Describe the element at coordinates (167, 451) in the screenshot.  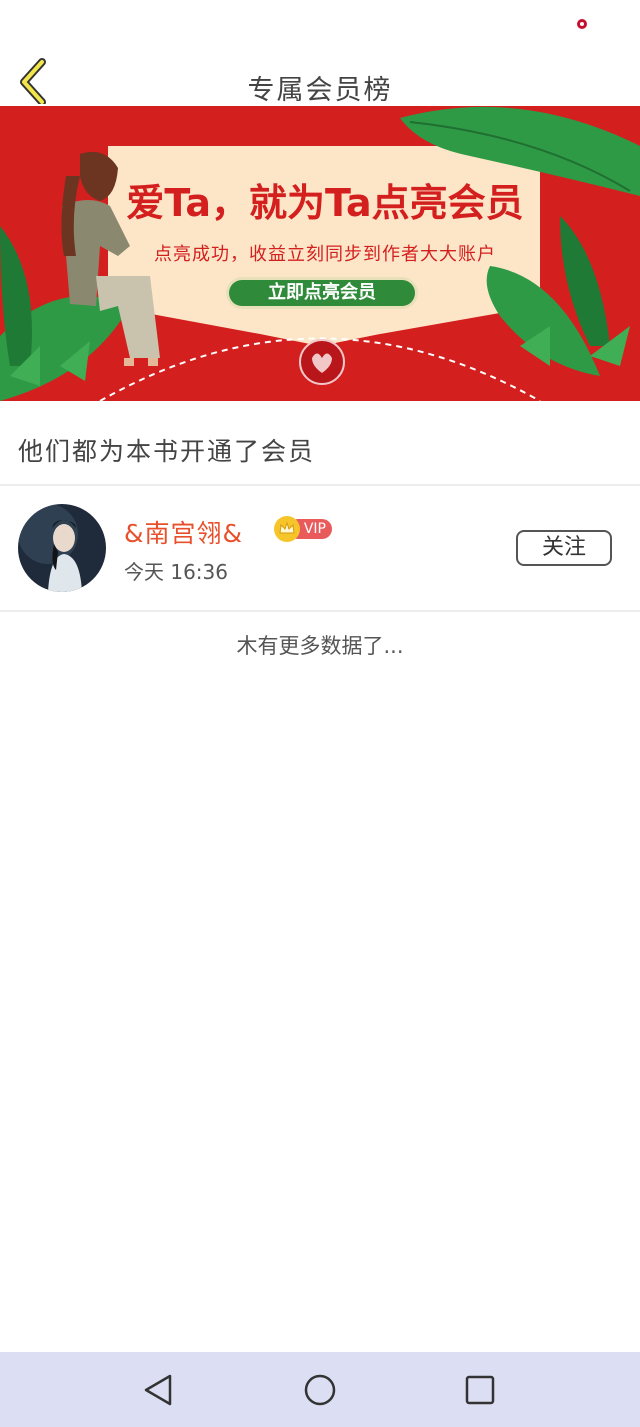
I see `section-heading: 他们都为本书开通了会员` at that location.